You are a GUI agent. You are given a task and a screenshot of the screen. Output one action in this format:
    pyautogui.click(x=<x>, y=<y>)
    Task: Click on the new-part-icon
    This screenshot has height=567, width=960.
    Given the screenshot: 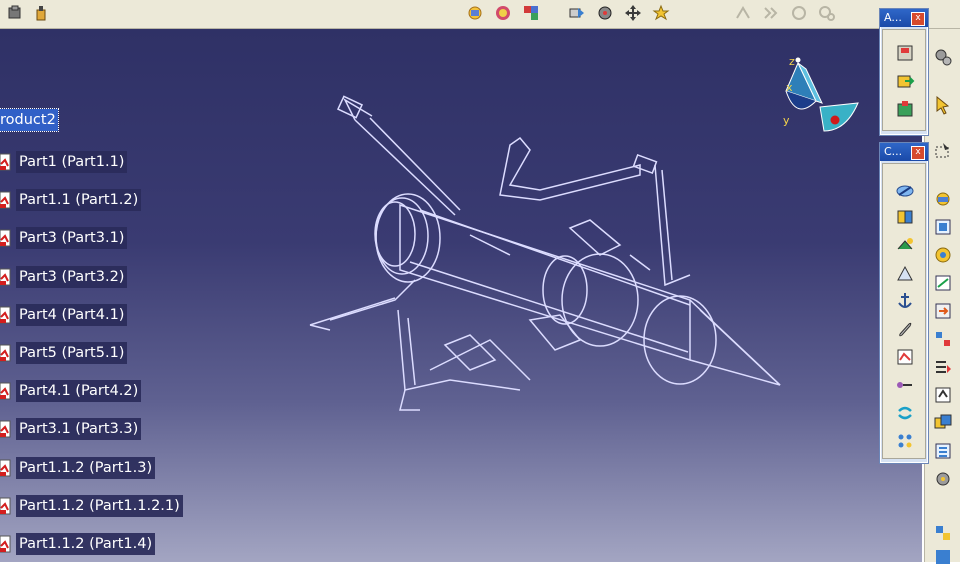 What is the action you would take?
    pyautogui.click(x=943, y=283)
    